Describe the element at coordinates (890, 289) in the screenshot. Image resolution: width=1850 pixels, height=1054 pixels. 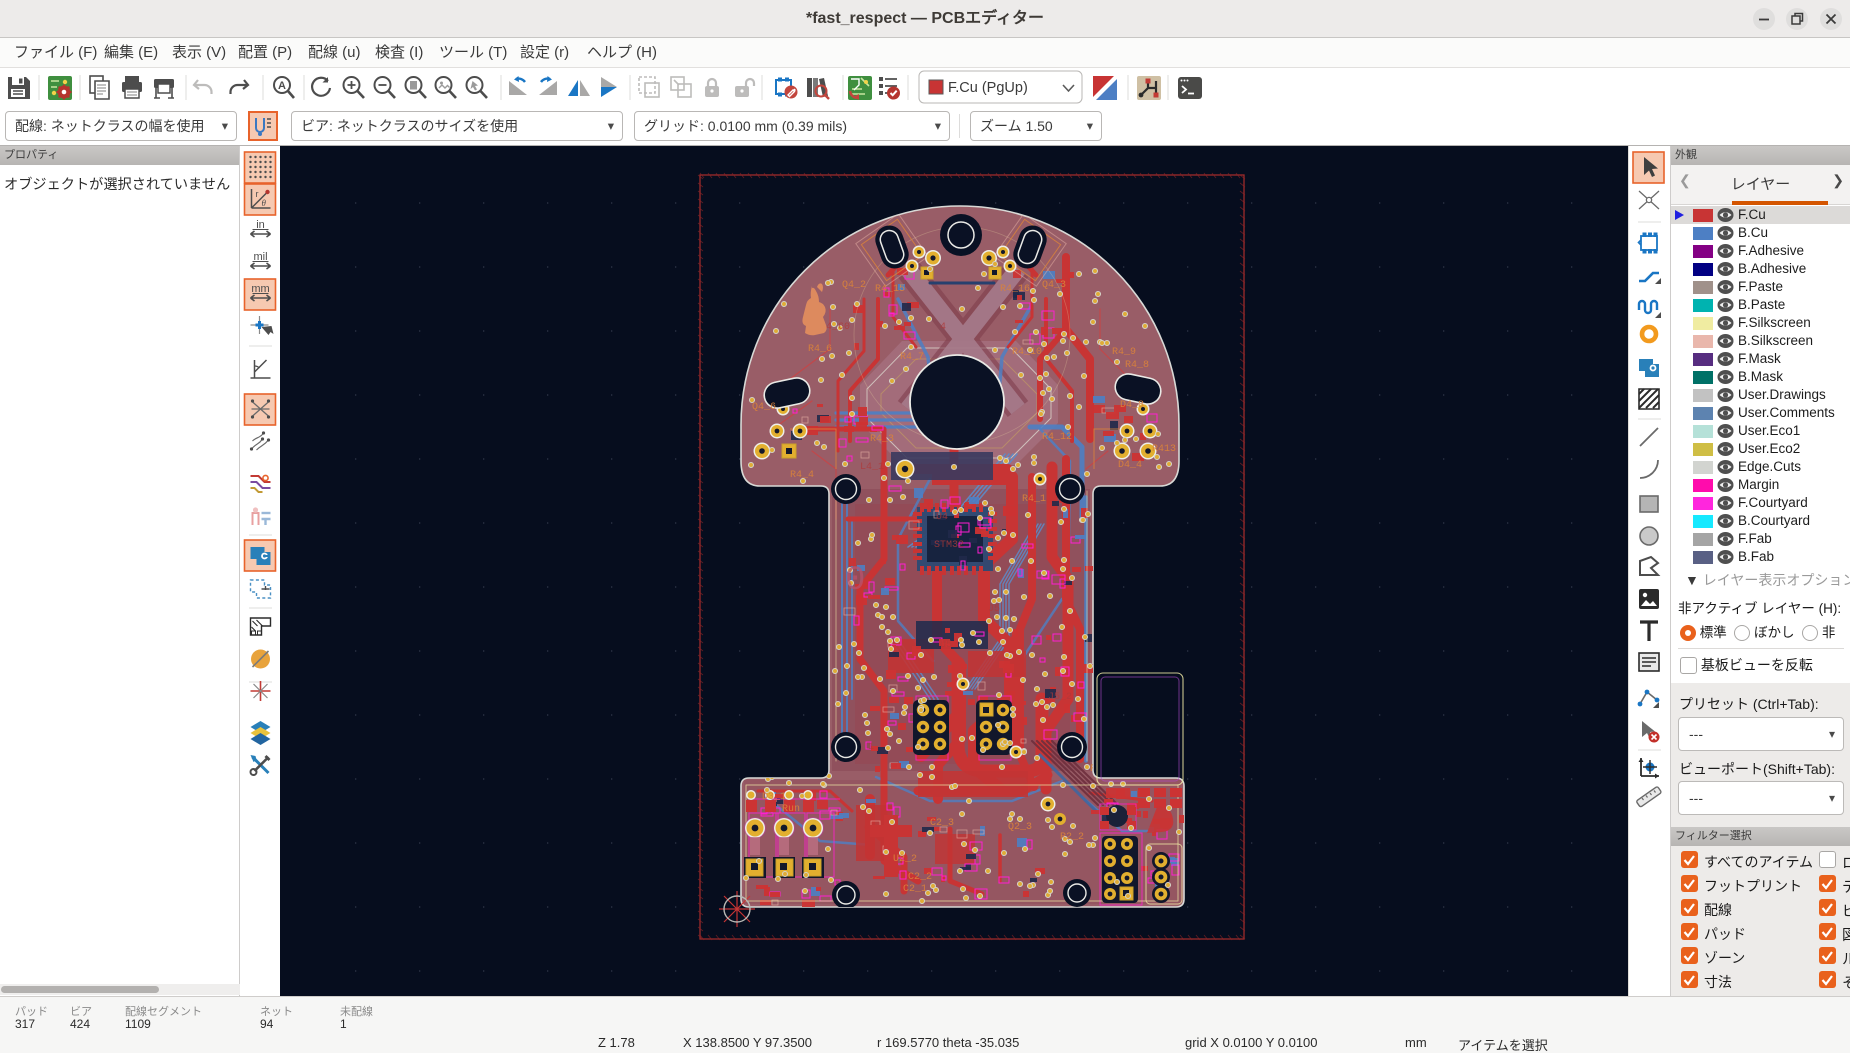
I see `svg-text: R4_15` at that location.